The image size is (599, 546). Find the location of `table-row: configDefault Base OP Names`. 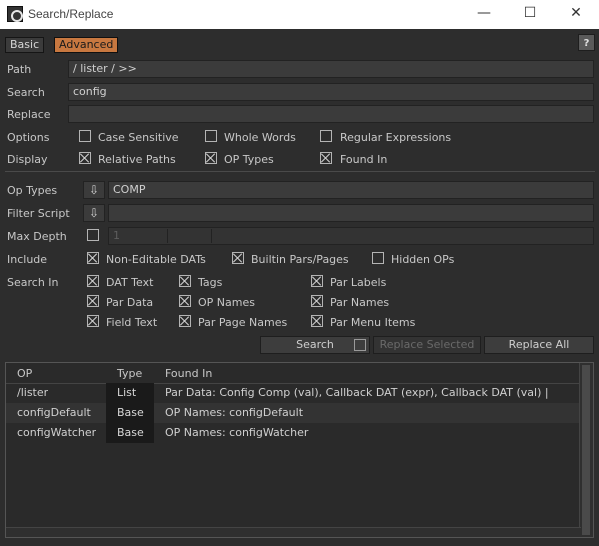

table-row: configDefault Base OP Names is located at coordinates (292, 413).